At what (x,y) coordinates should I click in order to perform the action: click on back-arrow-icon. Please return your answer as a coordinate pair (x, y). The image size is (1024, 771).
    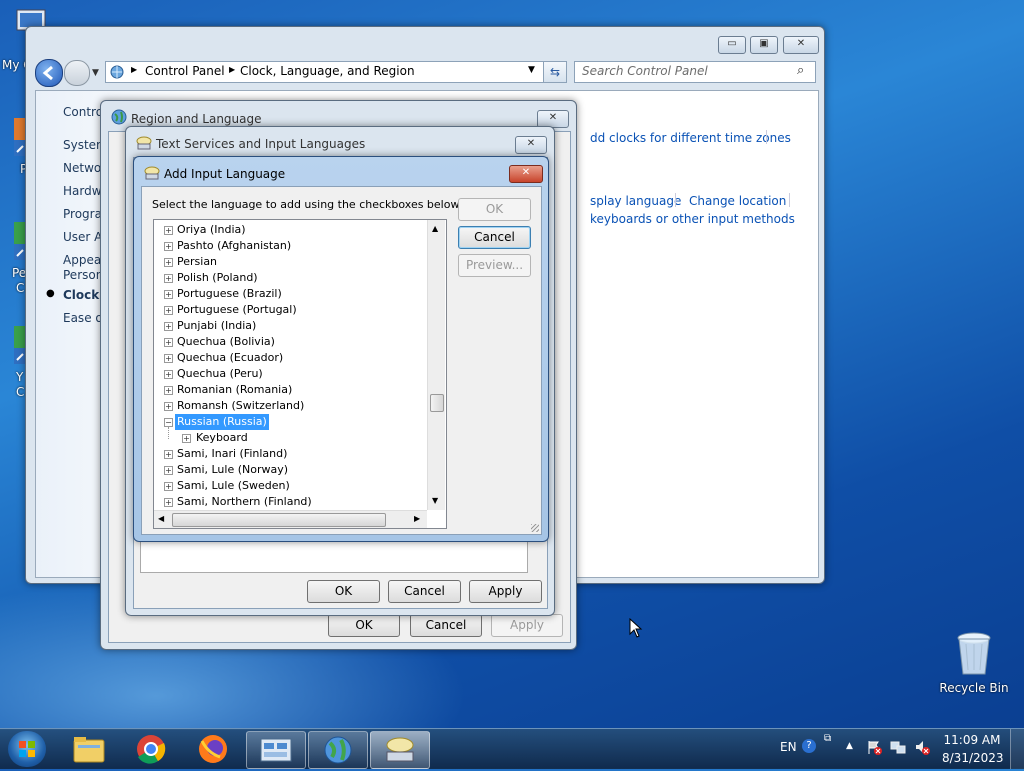
    Looking at the image, I should click on (47, 73).